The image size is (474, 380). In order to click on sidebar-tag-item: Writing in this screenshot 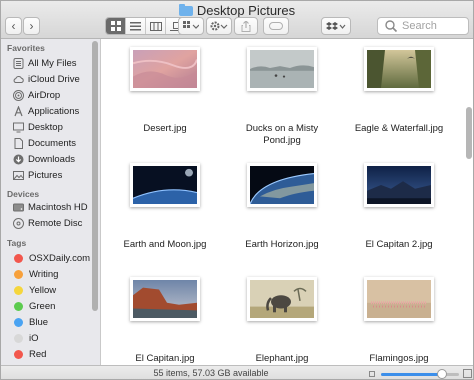, I will do `click(47, 274)`.